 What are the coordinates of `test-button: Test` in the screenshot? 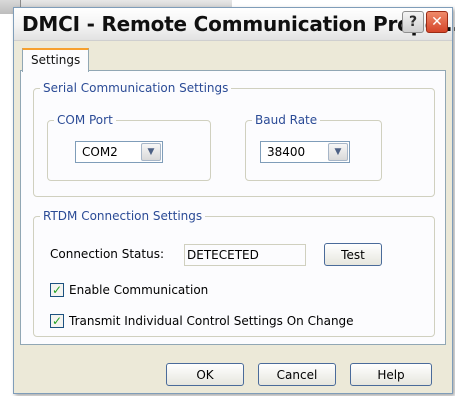 It's located at (353, 254).